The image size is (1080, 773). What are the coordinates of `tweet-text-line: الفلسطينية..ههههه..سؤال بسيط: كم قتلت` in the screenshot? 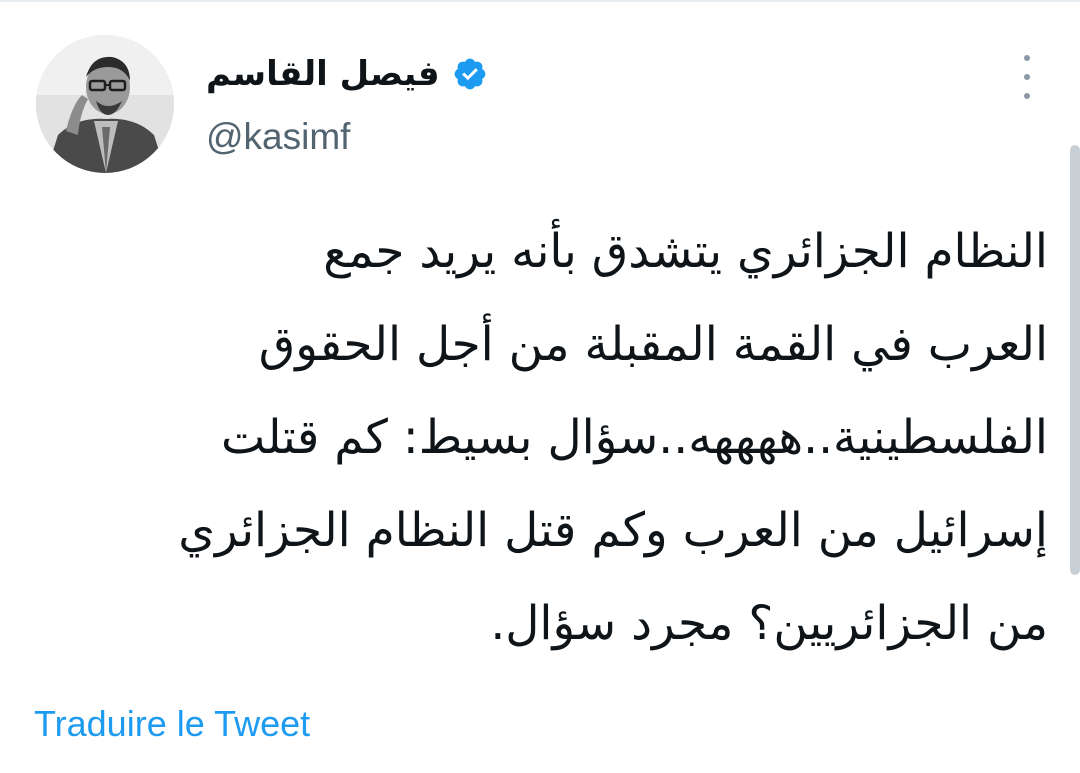 It's located at (634, 437).